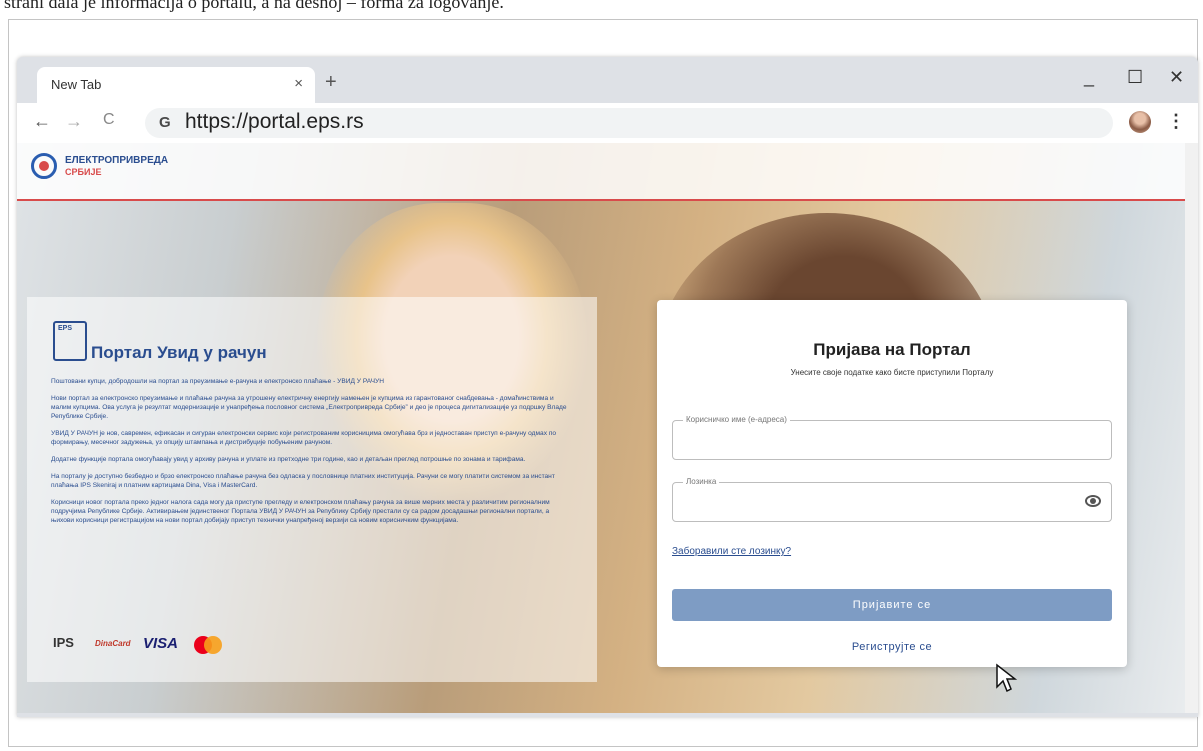  Describe the element at coordinates (83, 172) in the screenshot. I see `logo-text-line2: СРБИЈЕ` at that location.